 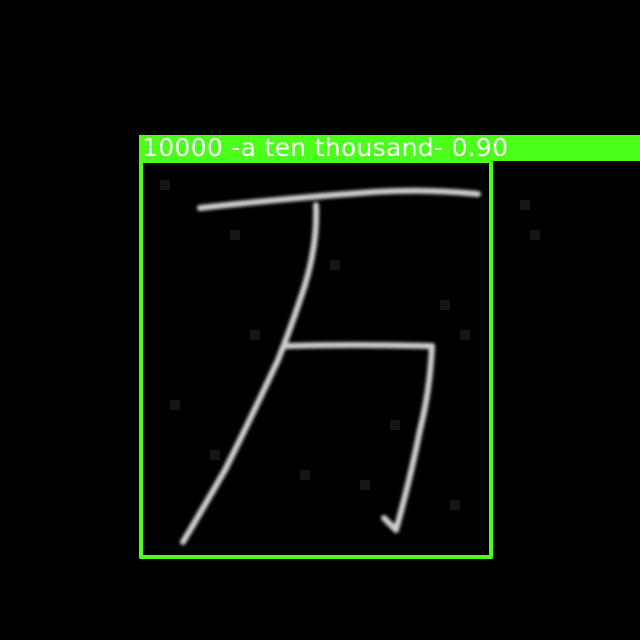 What do you see at coordinates (325, 148) in the screenshot?
I see `detection-label-text: 10000 -a ten thousand- 0.90` at bounding box center [325, 148].